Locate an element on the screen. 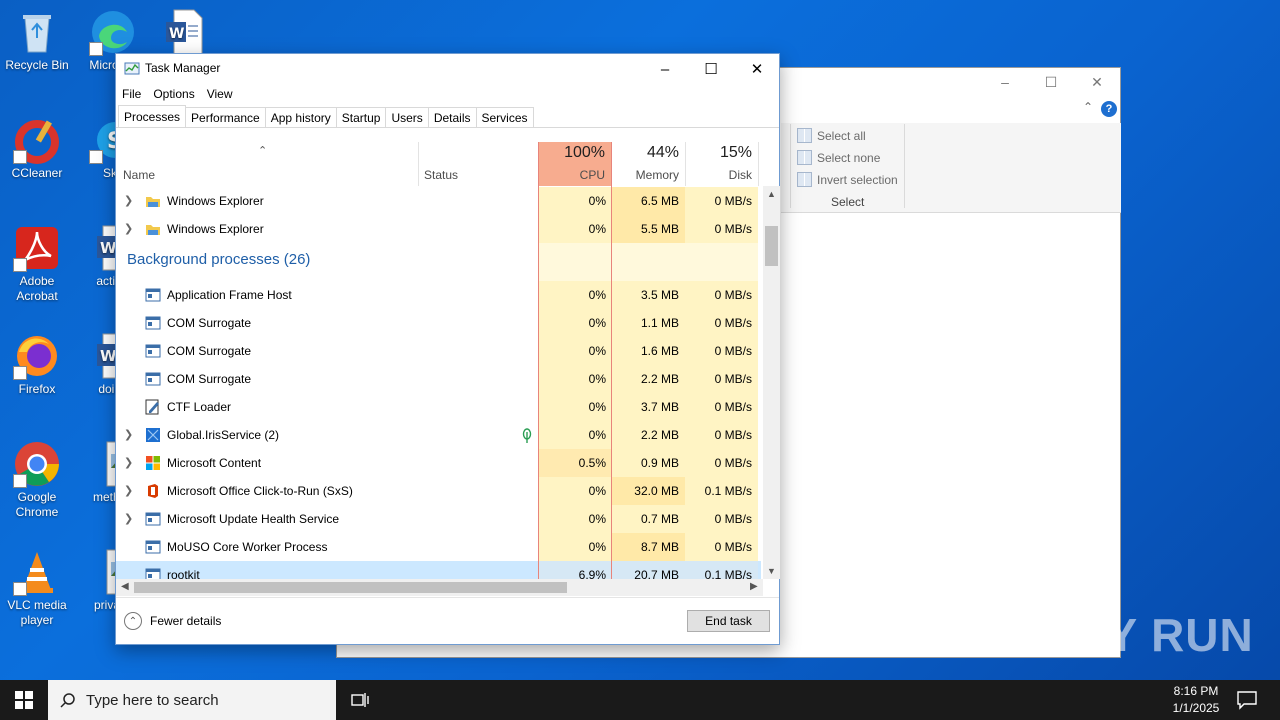  table-row: CTF Loader 0% 3.7 MB 0 MB/s is located at coordinates (438, 407).